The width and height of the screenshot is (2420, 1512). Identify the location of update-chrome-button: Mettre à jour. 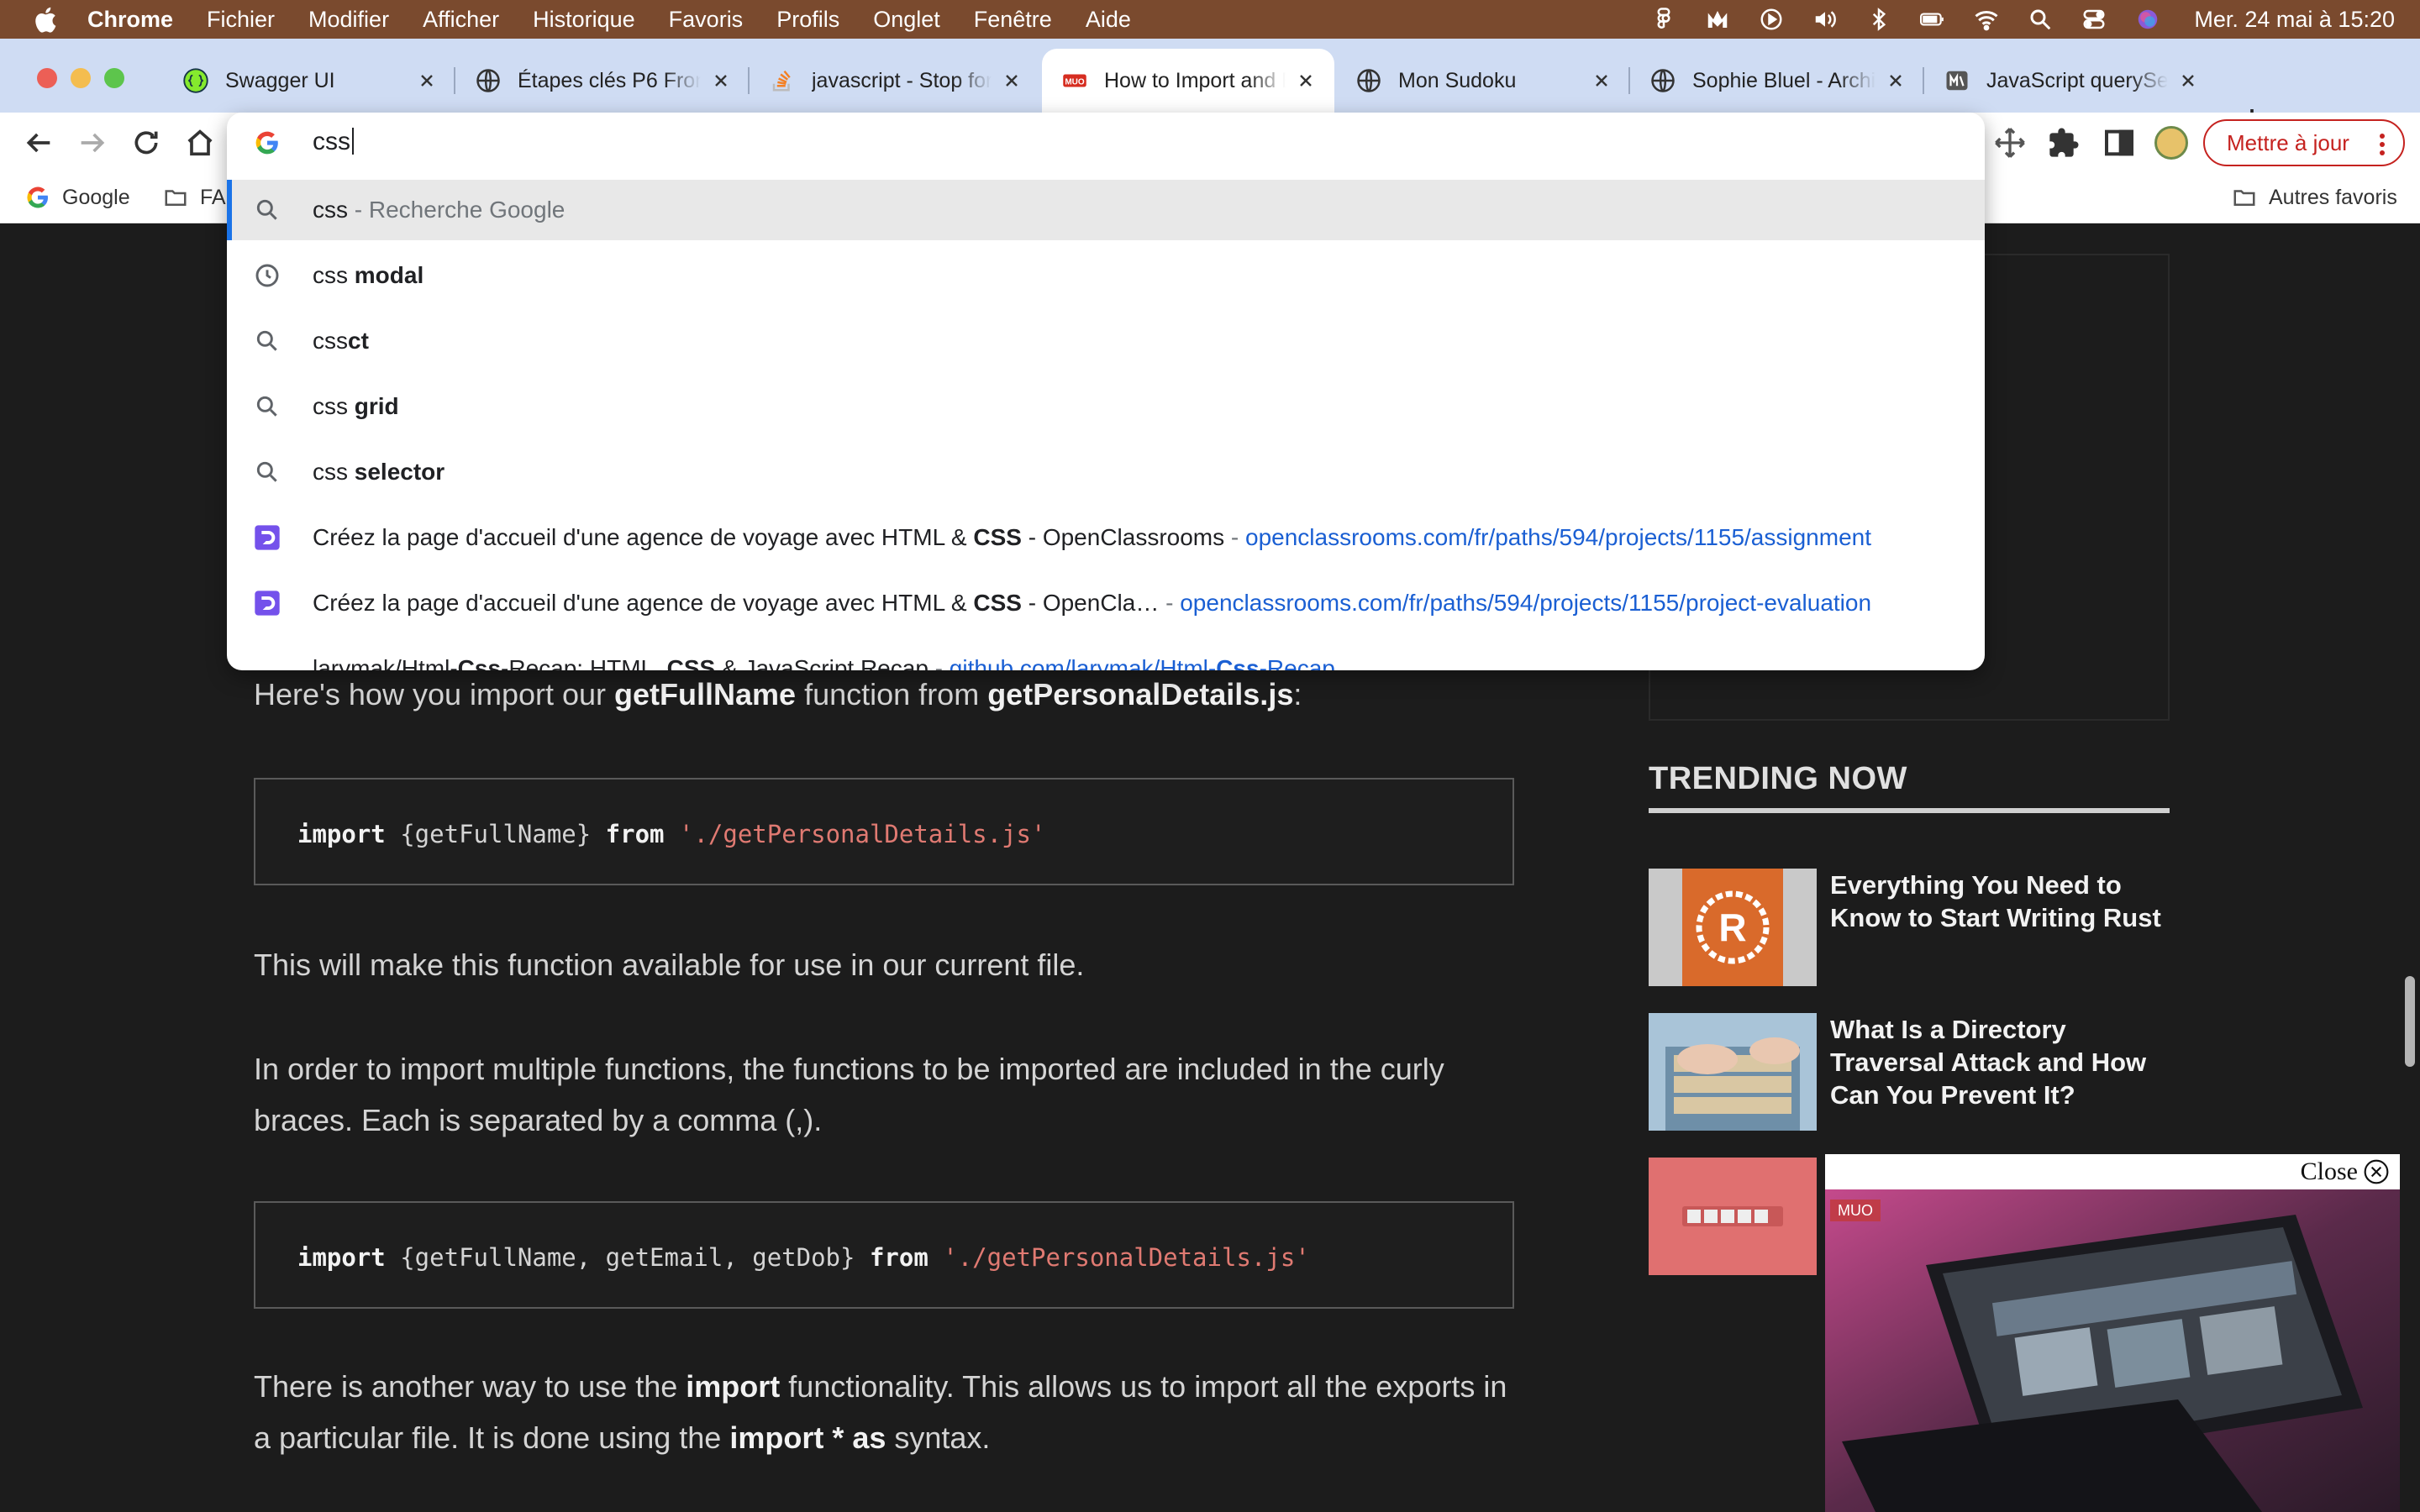
(2304, 142).